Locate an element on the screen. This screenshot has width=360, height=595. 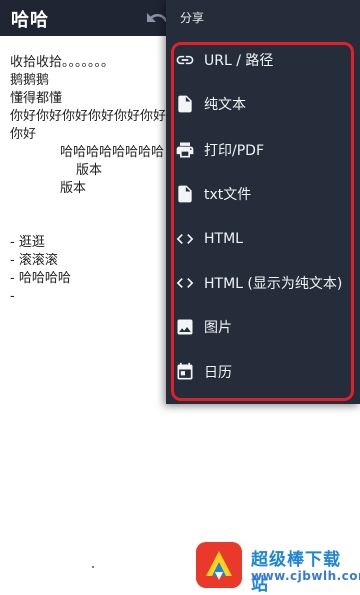
share-txt-file-label: txt文件 is located at coordinates (228, 195).